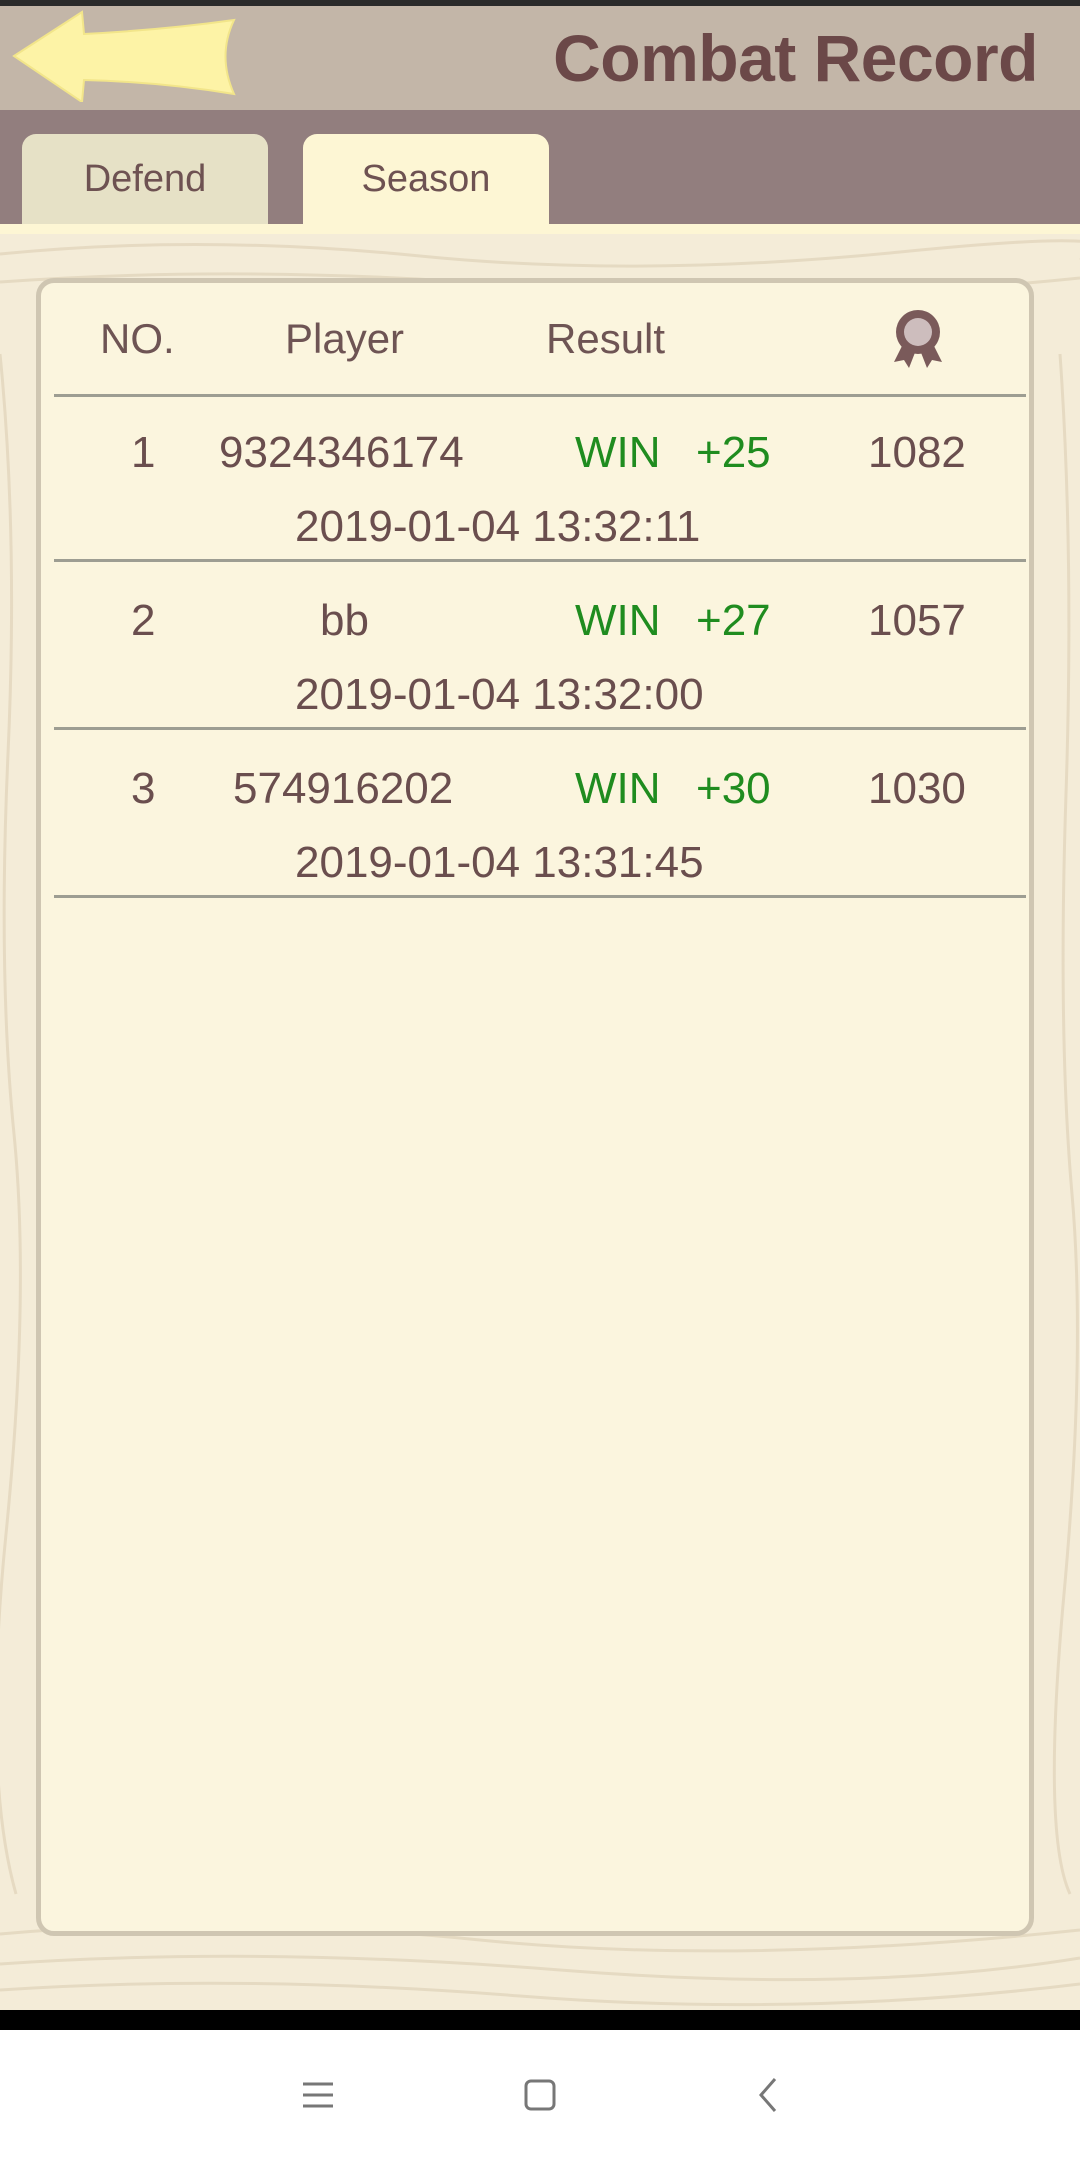 This screenshot has height=2160, width=1080. I want to click on back-button, so click(124, 57).